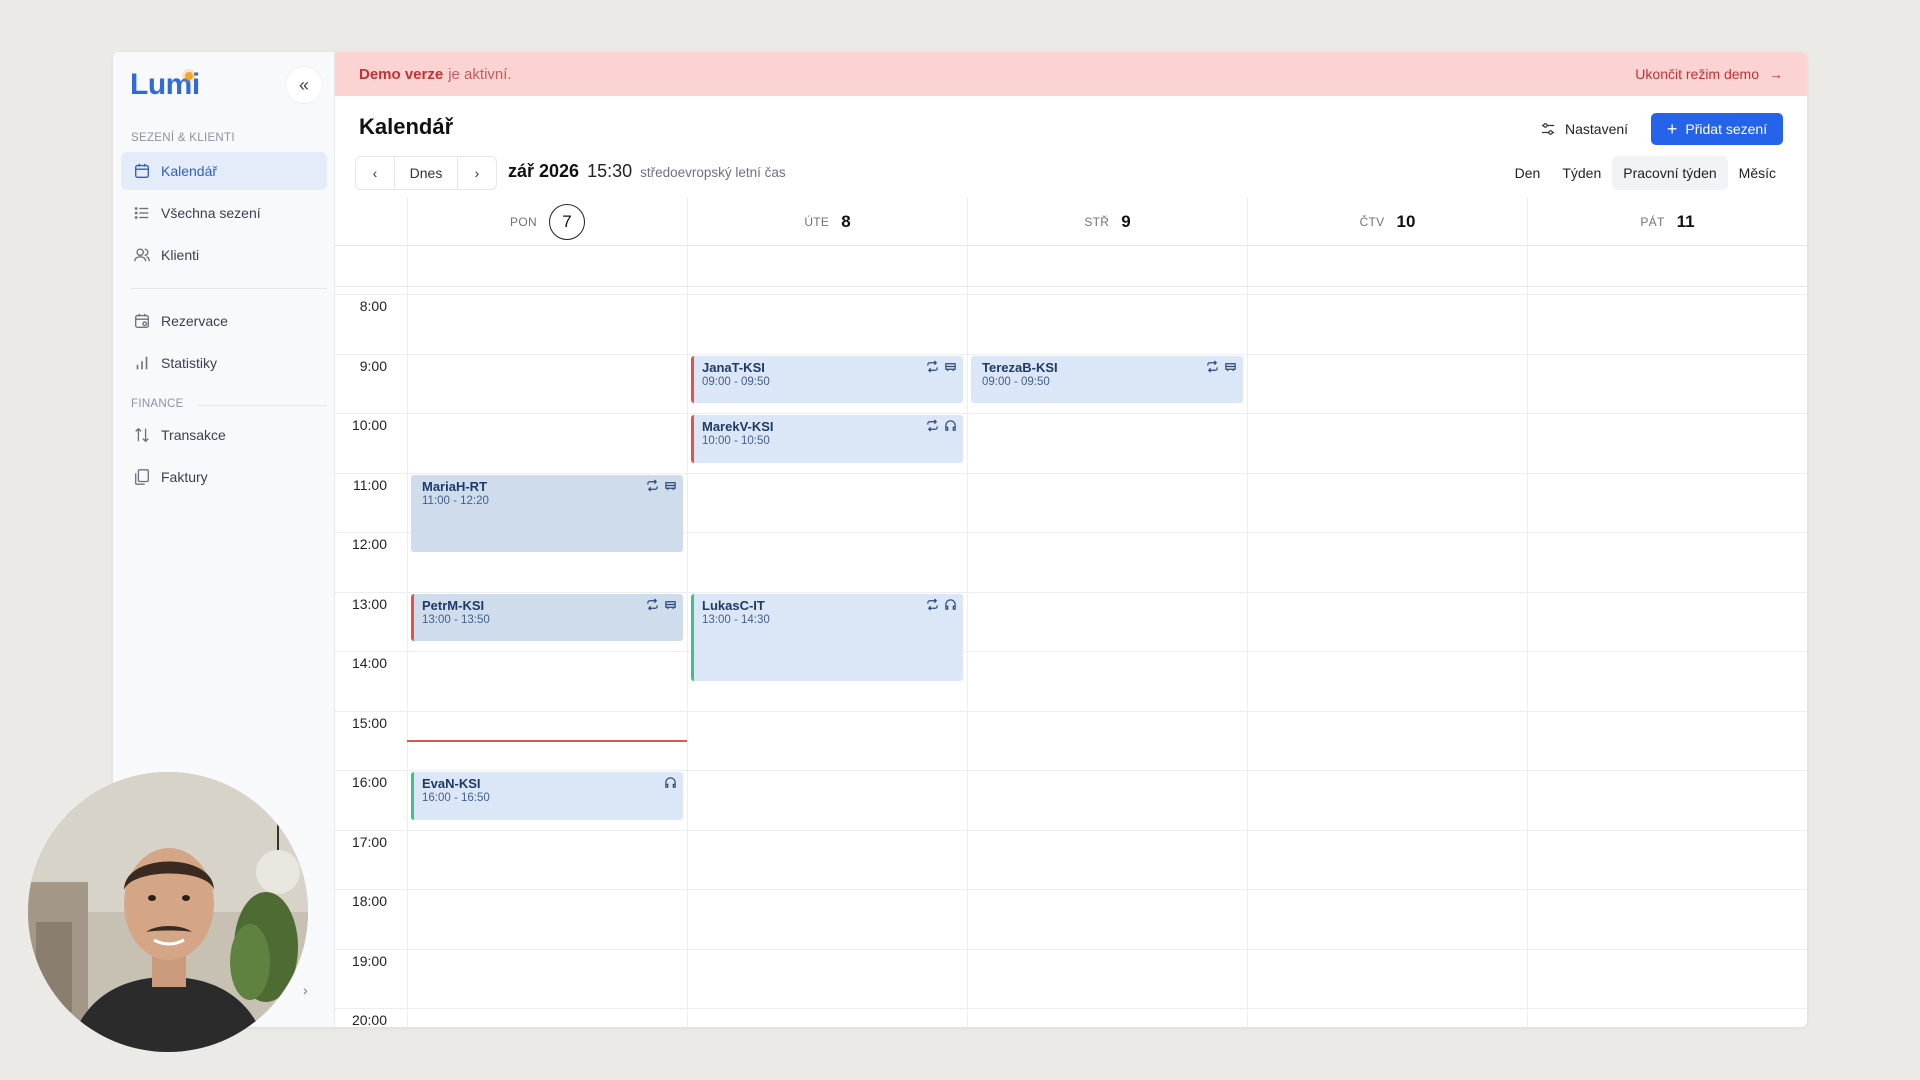 The image size is (1920, 1080). Describe the element at coordinates (142, 320) in the screenshot. I see `calendar-check-icon` at that location.